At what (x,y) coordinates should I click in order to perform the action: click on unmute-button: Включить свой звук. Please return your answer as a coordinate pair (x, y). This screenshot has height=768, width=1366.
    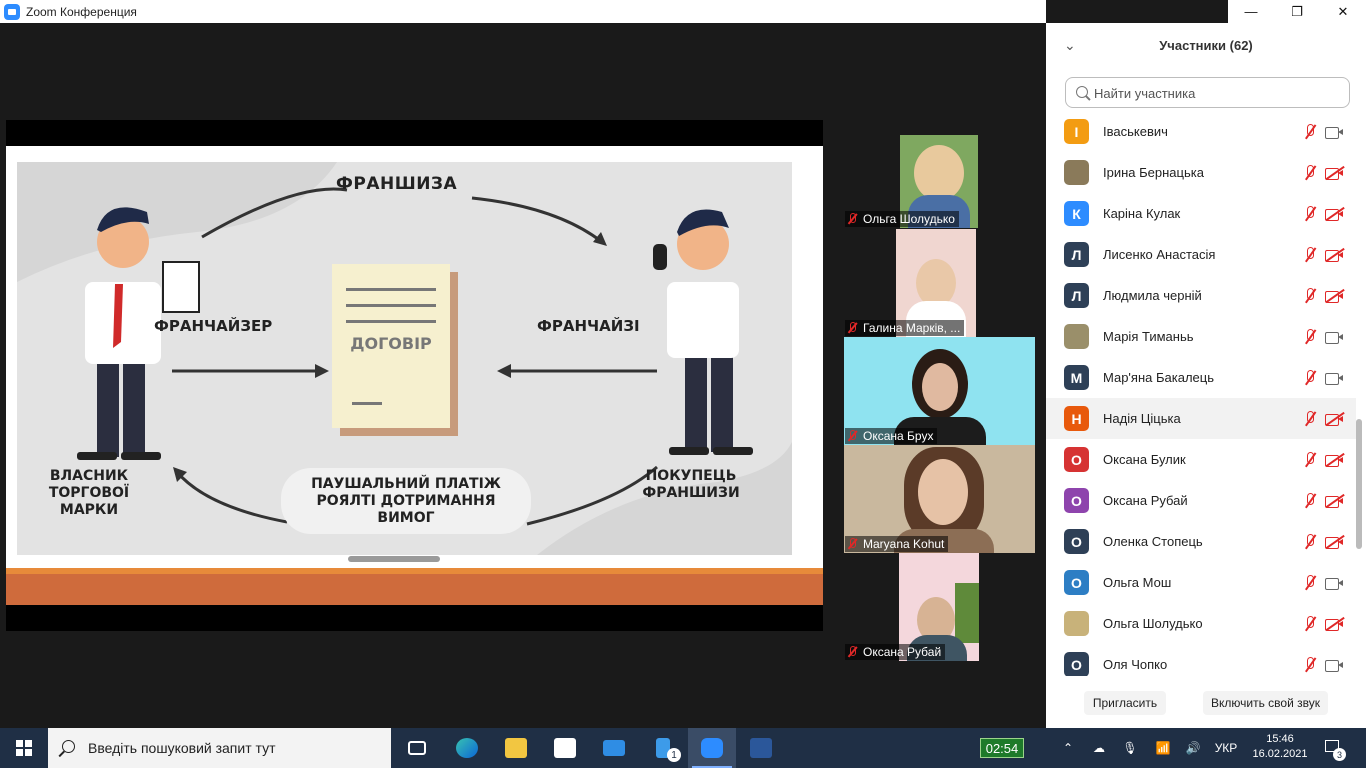
    Looking at the image, I should click on (1265, 703).